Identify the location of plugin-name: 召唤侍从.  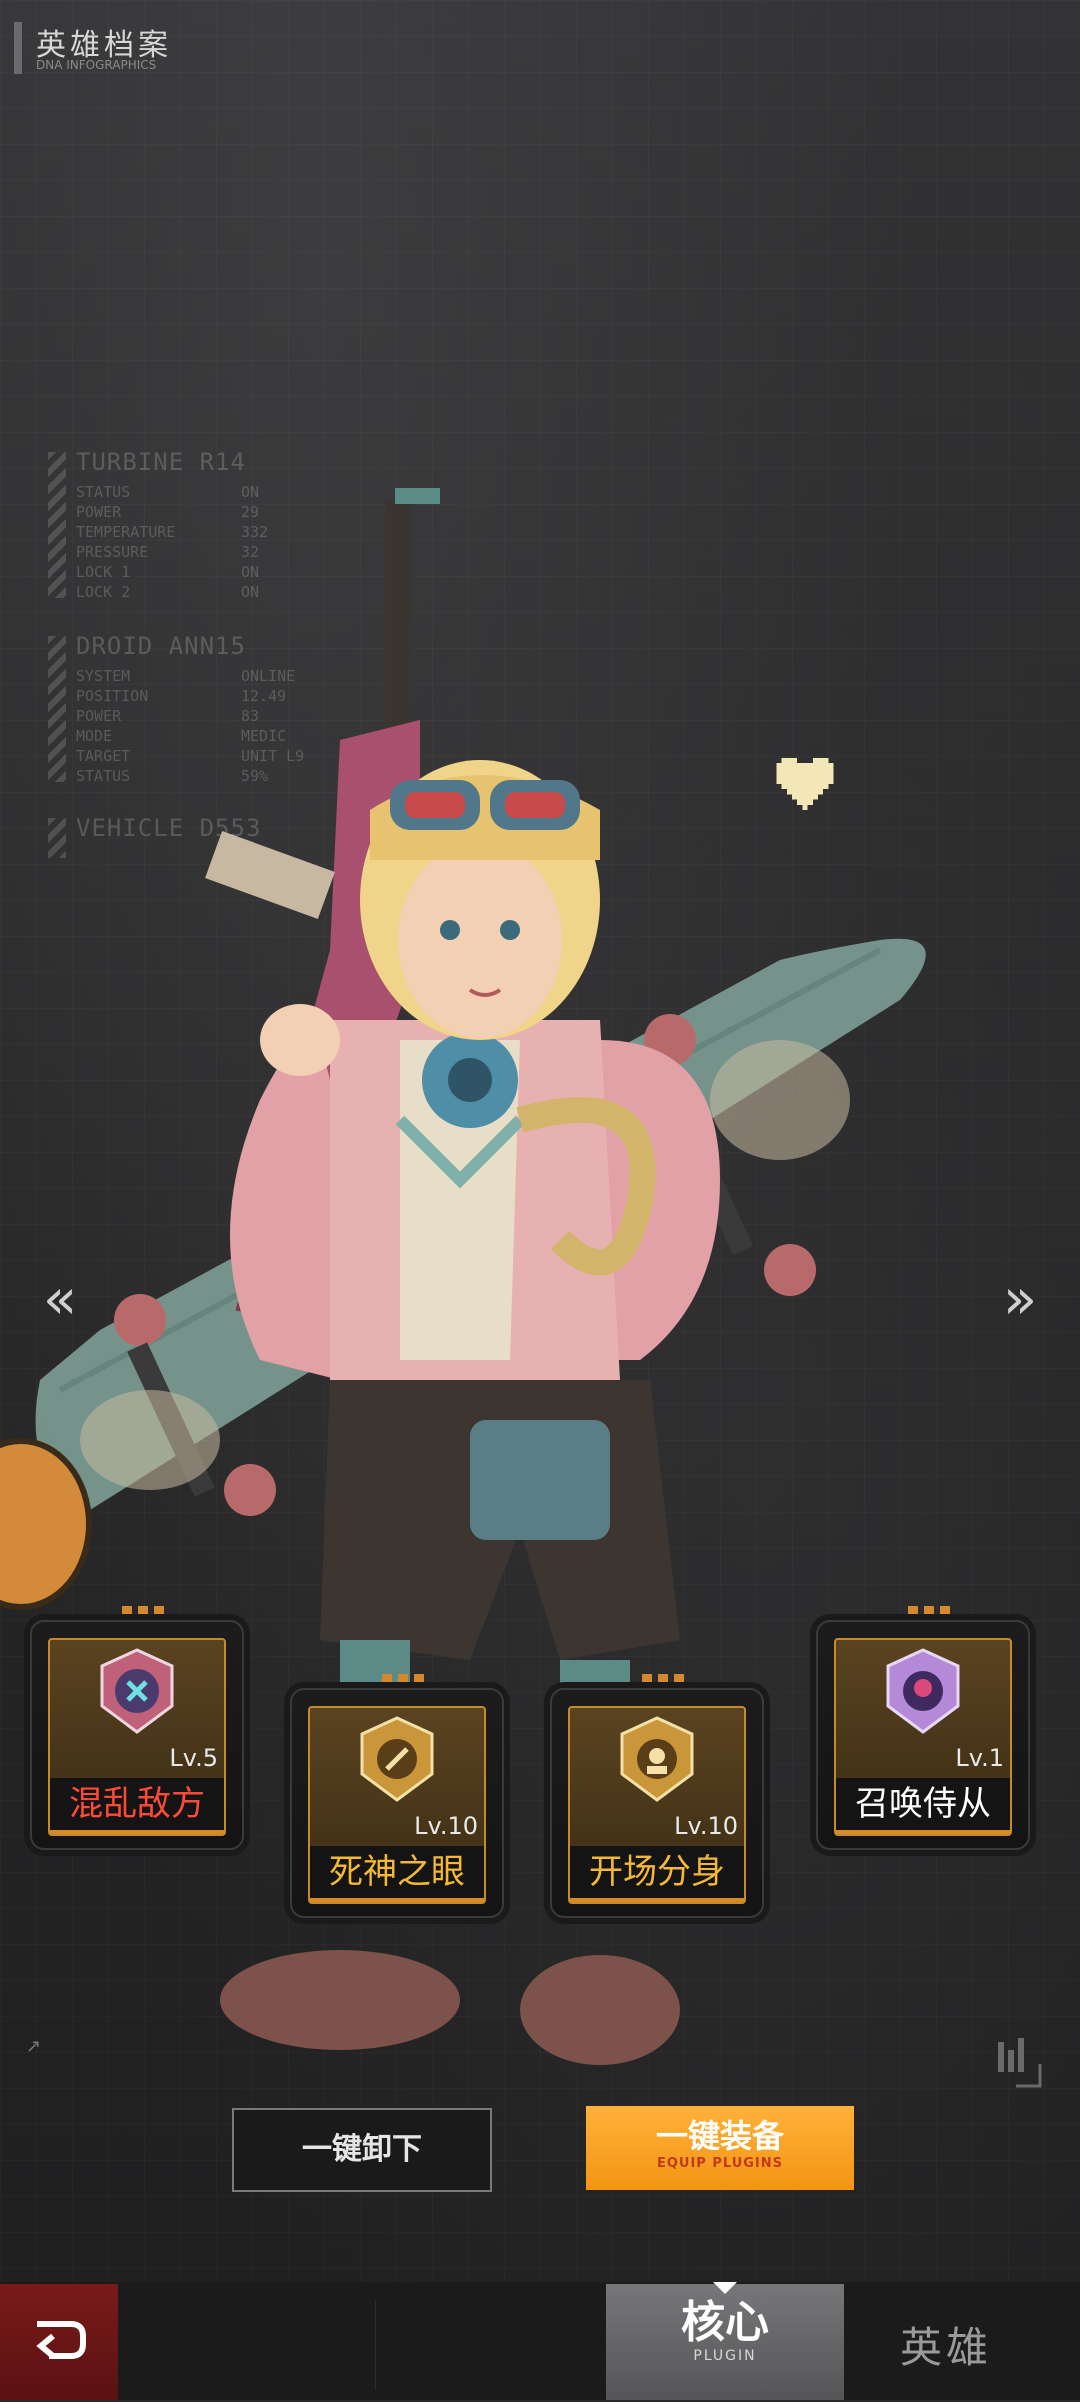
(923, 1806).